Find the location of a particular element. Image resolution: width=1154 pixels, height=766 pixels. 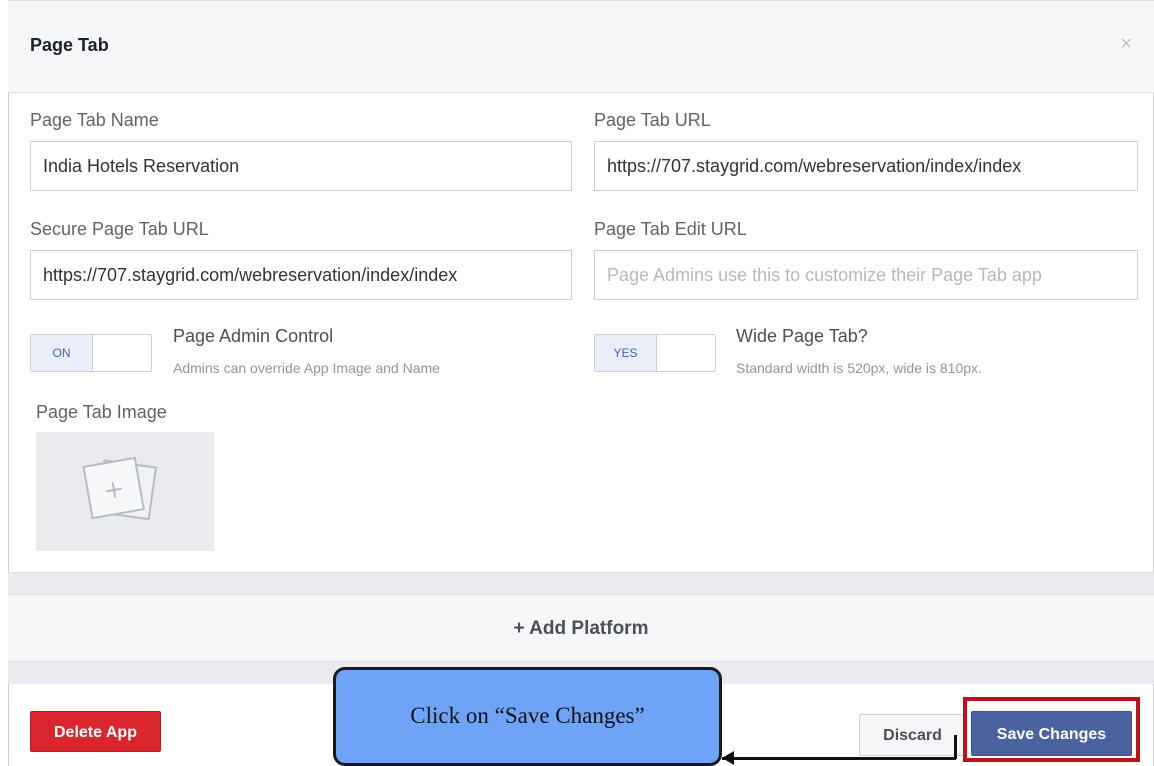

panel-title: Page Tab is located at coordinates (69, 45).